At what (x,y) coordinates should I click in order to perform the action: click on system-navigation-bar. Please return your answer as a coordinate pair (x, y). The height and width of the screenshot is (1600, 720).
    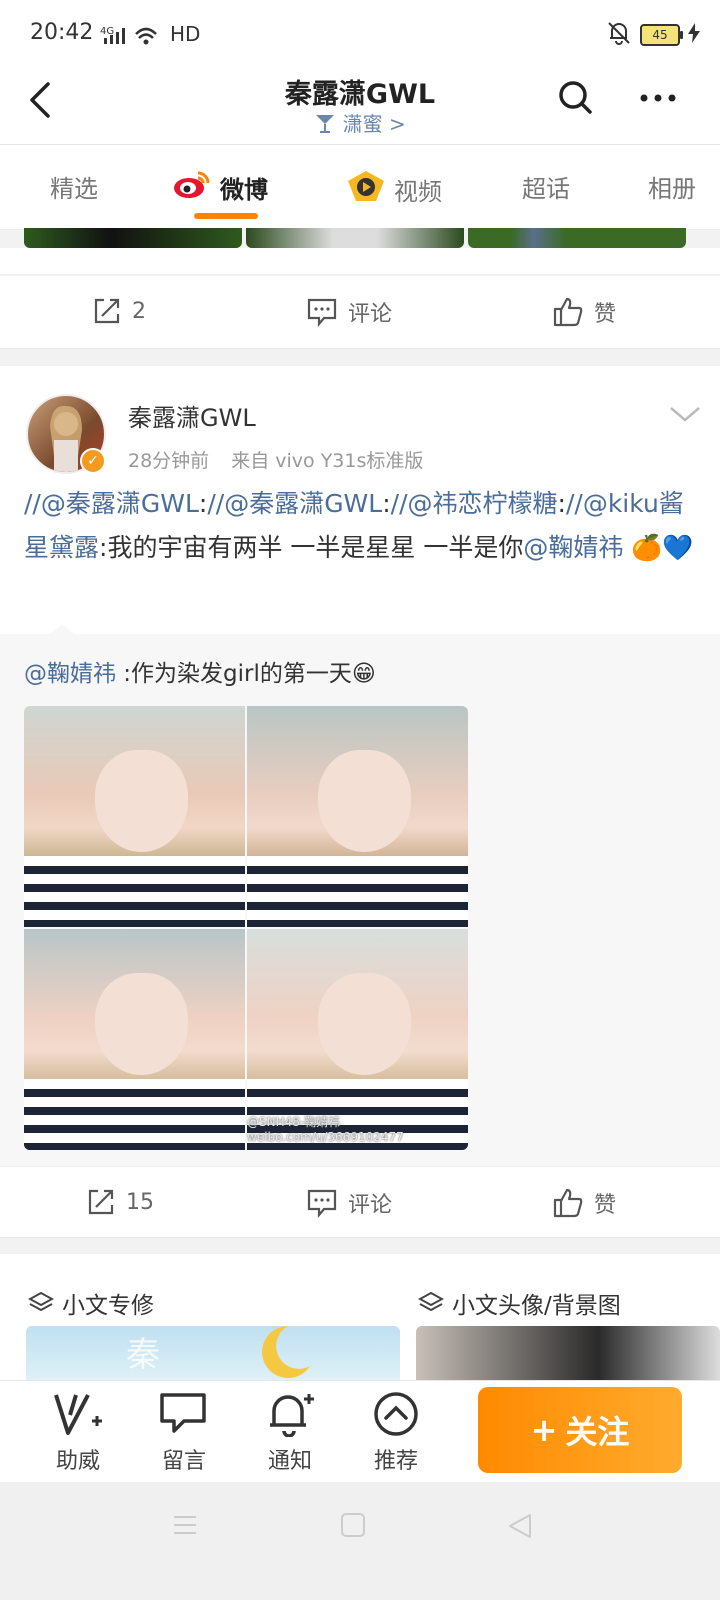
    Looking at the image, I should click on (360, 1541).